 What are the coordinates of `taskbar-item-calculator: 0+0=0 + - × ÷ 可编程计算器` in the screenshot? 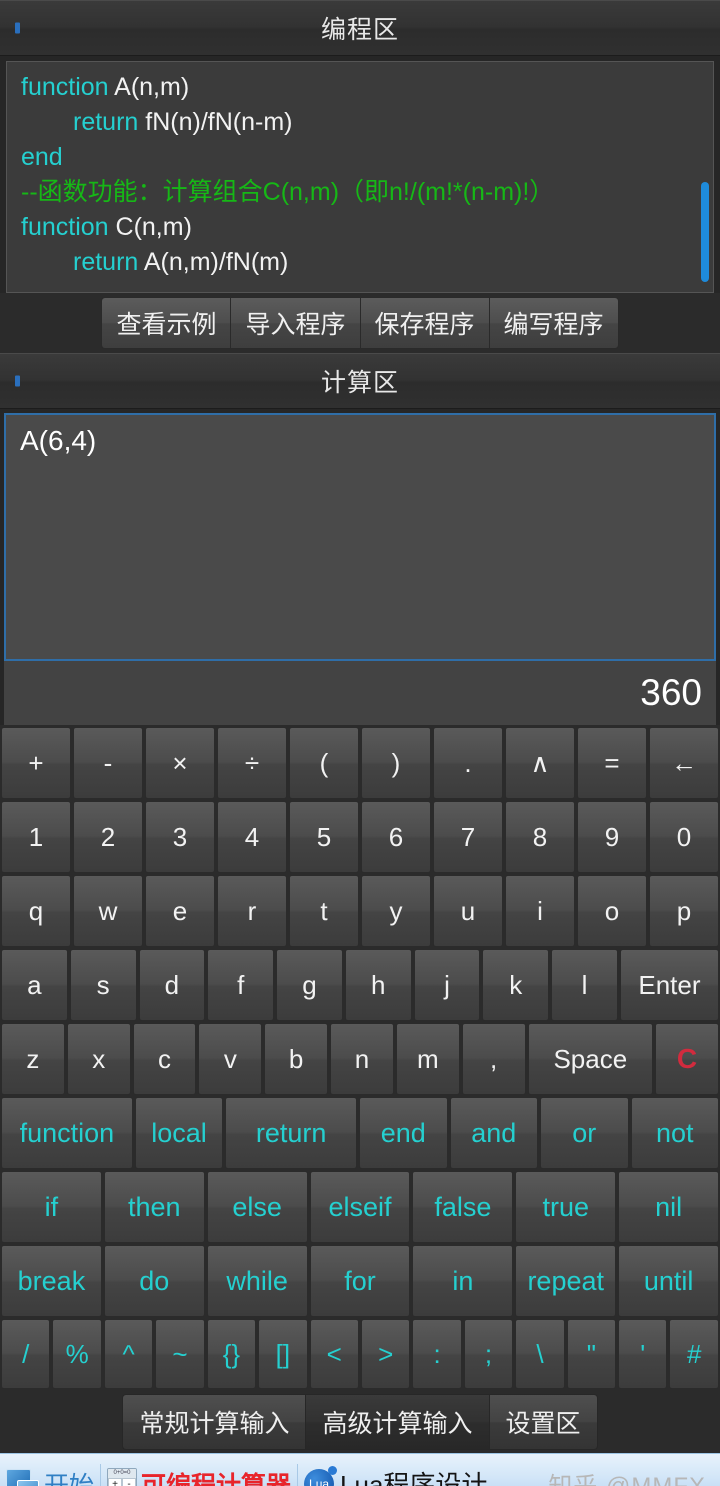 It's located at (199, 1470).